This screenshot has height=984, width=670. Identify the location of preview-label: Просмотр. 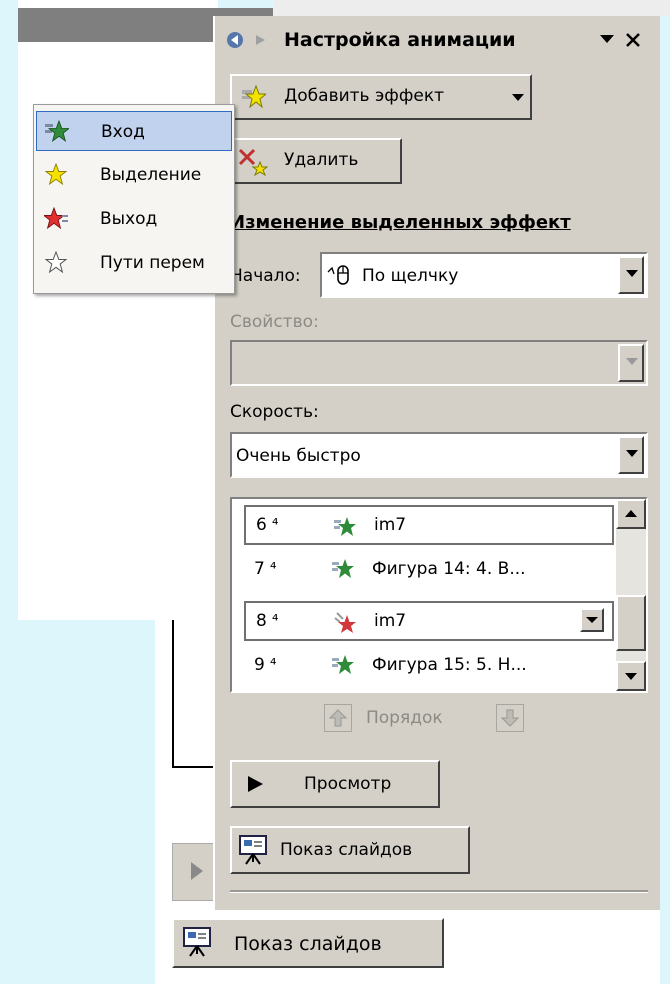
(348, 784).